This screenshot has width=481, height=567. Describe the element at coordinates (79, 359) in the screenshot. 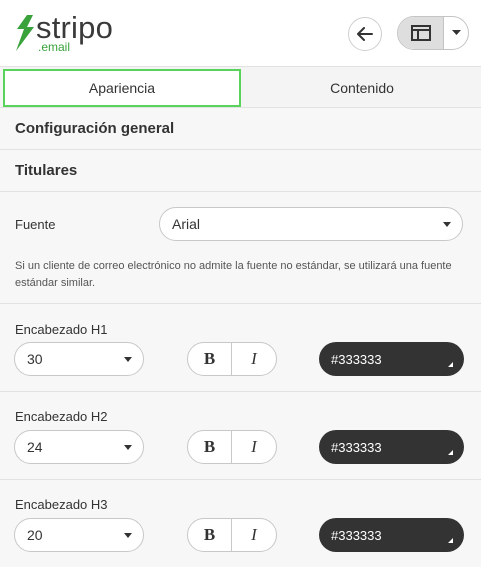

I see `heading-h1-size-select: 30` at that location.